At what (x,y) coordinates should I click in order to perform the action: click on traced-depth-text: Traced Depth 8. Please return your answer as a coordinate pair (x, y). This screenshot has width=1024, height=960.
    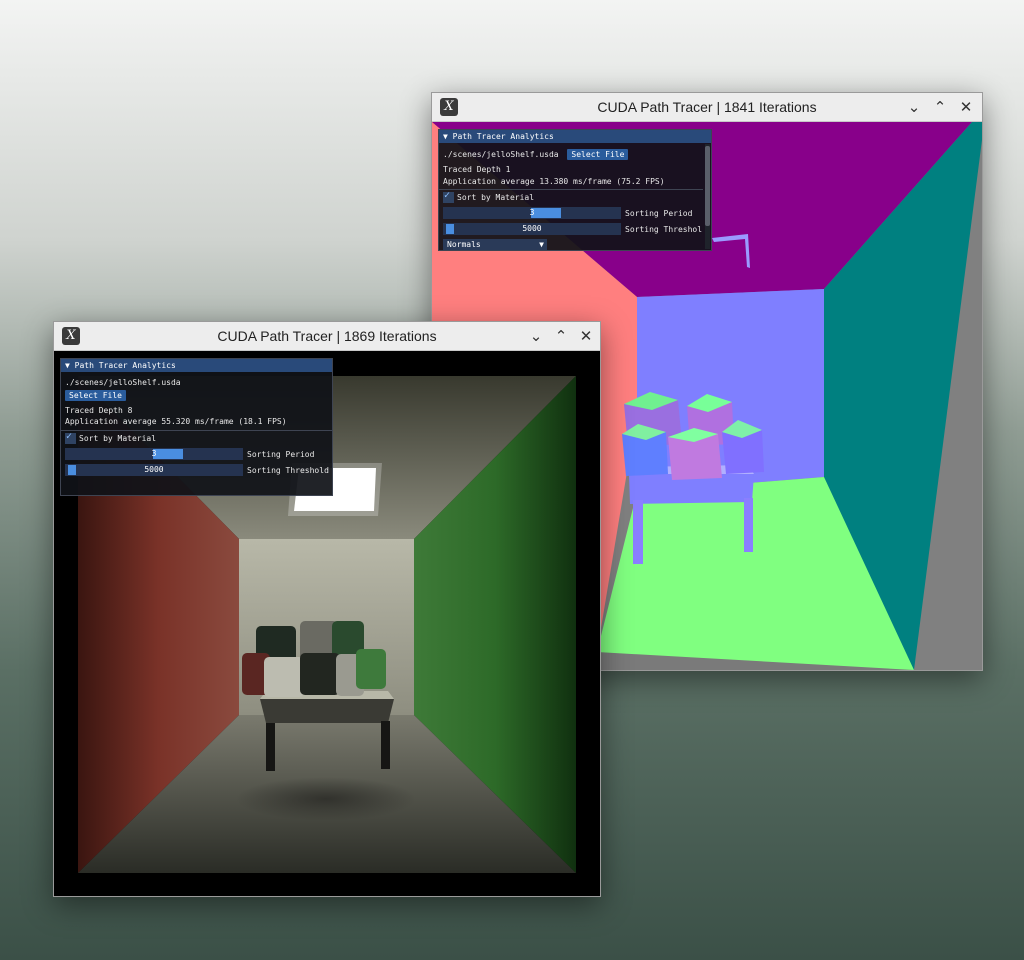
    Looking at the image, I should click on (99, 410).